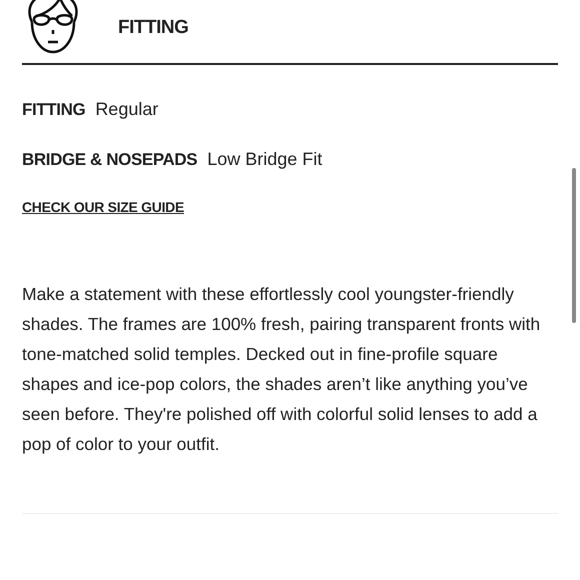 This screenshot has height=580, width=580. I want to click on spec-value: Regular, so click(126, 109).